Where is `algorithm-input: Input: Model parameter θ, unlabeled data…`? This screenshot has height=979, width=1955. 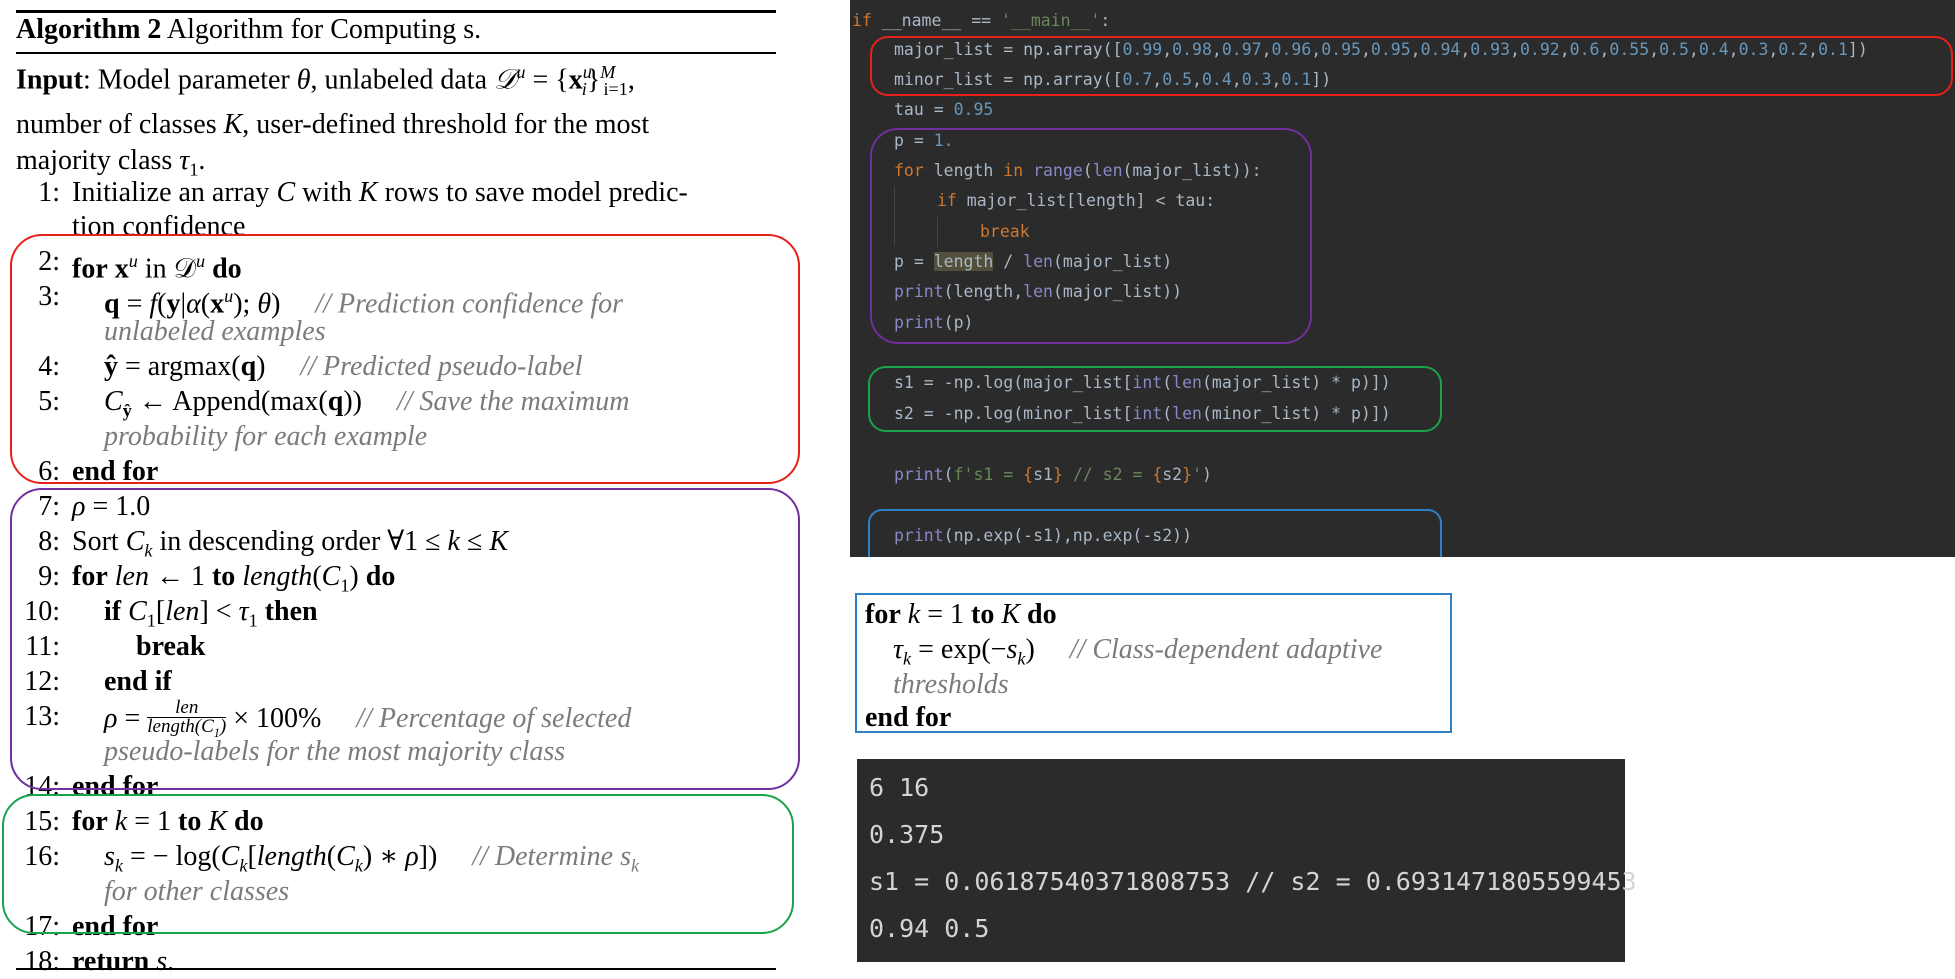 algorithm-input: Input: Model parameter θ, unlabeled data… is located at coordinates (333, 121).